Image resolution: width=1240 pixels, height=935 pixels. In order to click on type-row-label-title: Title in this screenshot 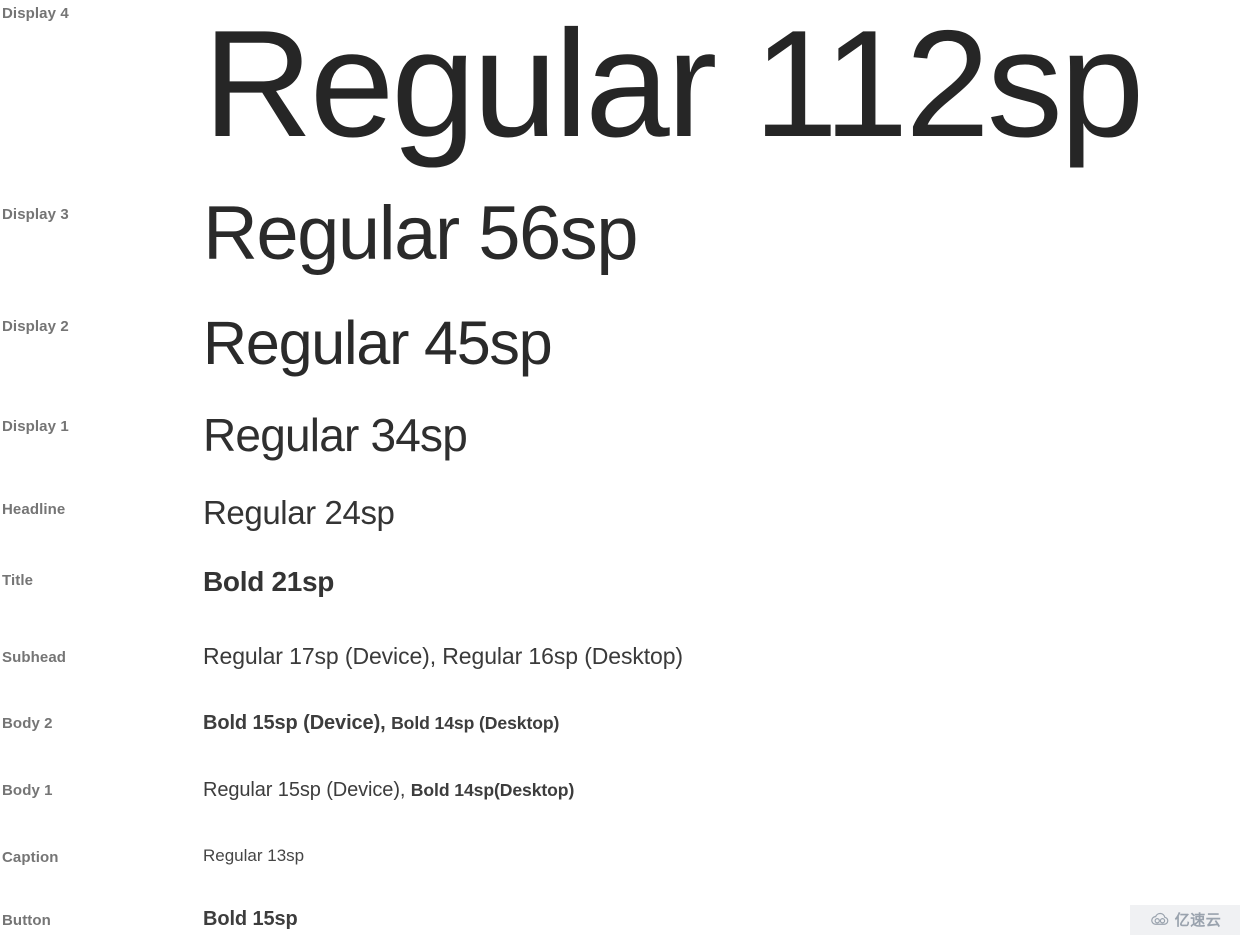, I will do `click(18, 580)`.